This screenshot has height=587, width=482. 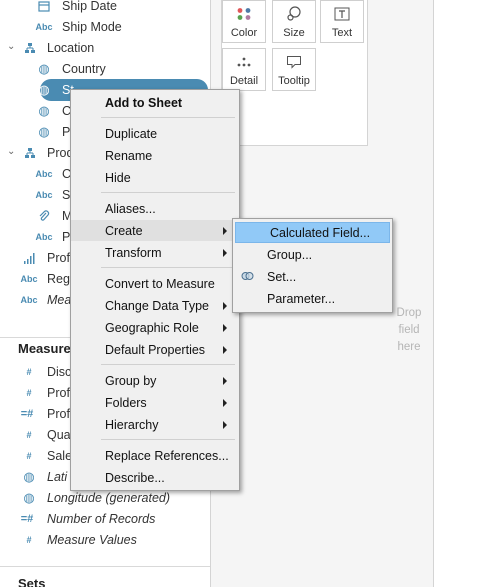 I want to click on tooltip-label: Tooltip, so click(x=294, y=81).